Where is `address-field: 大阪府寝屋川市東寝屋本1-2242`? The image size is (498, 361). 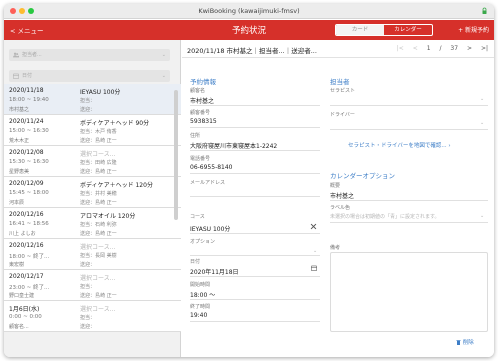
address-field: 大阪府寝屋川市東寝屋本1-2242 is located at coordinates (233, 145).